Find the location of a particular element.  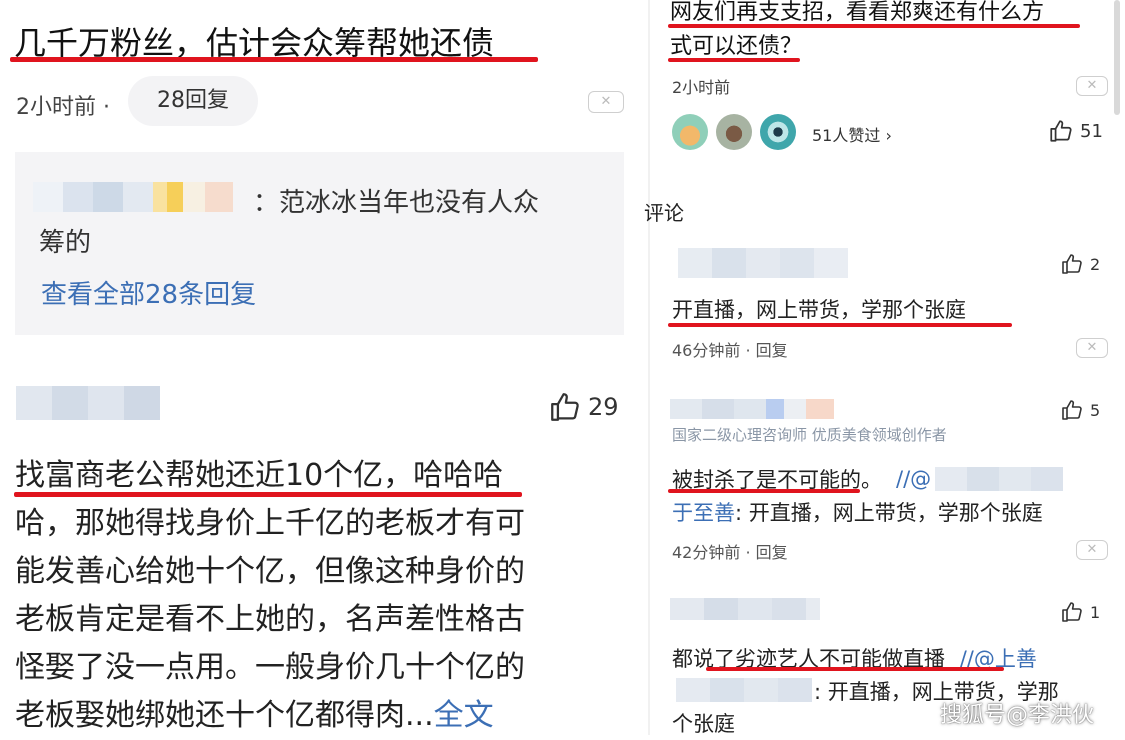

comment1-like-count: 2 is located at coordinates (1095, 264).